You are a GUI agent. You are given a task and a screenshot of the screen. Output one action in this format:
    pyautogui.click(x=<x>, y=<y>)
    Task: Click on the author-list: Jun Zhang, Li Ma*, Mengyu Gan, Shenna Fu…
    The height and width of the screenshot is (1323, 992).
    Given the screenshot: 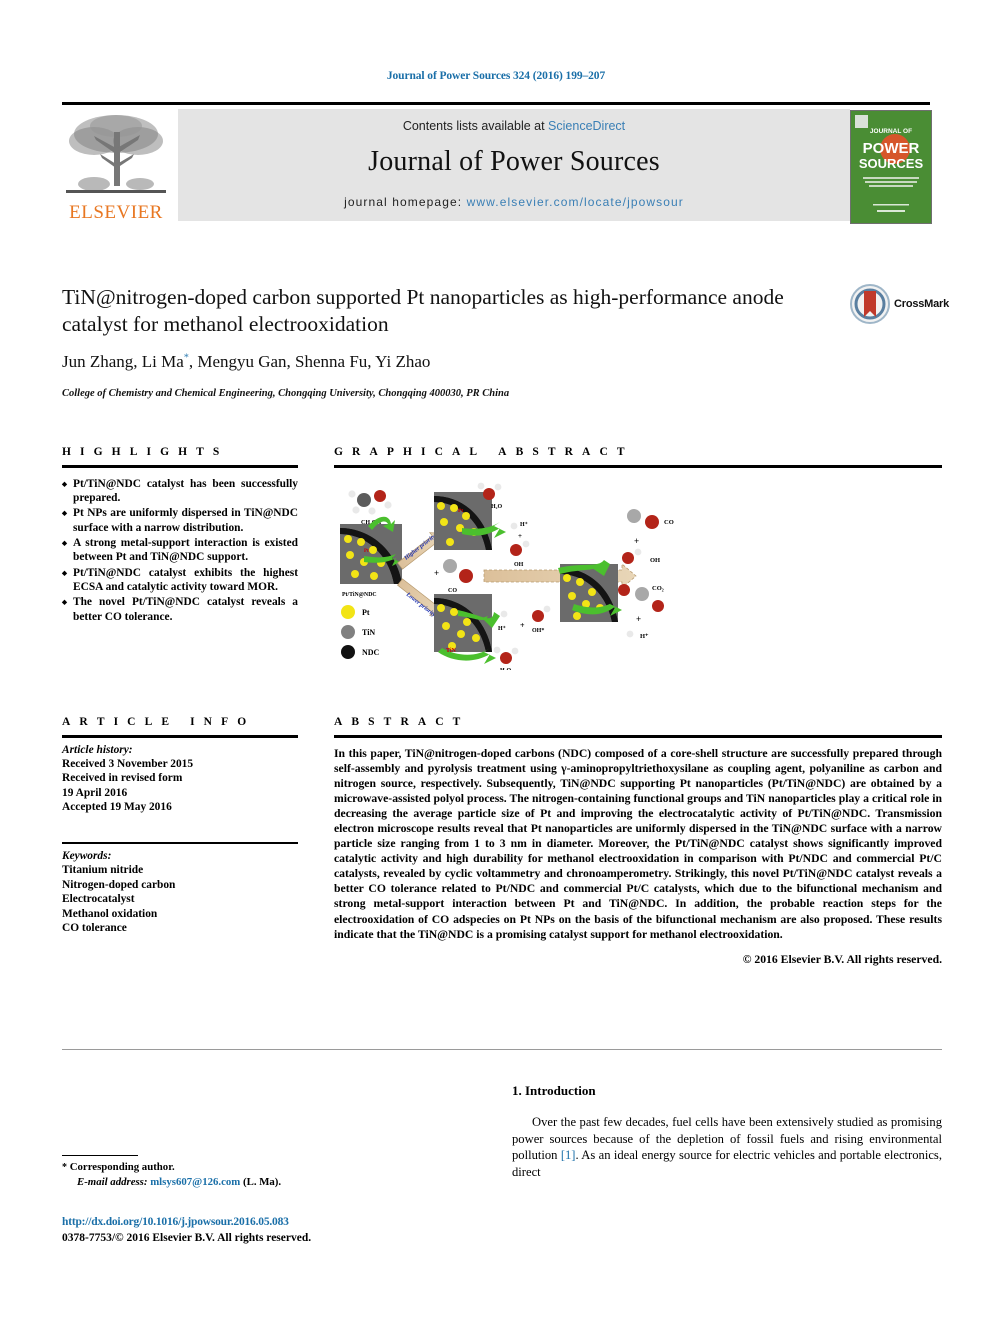 What is the action you would take?
    pyautogui.click(x=452, y=362)
    